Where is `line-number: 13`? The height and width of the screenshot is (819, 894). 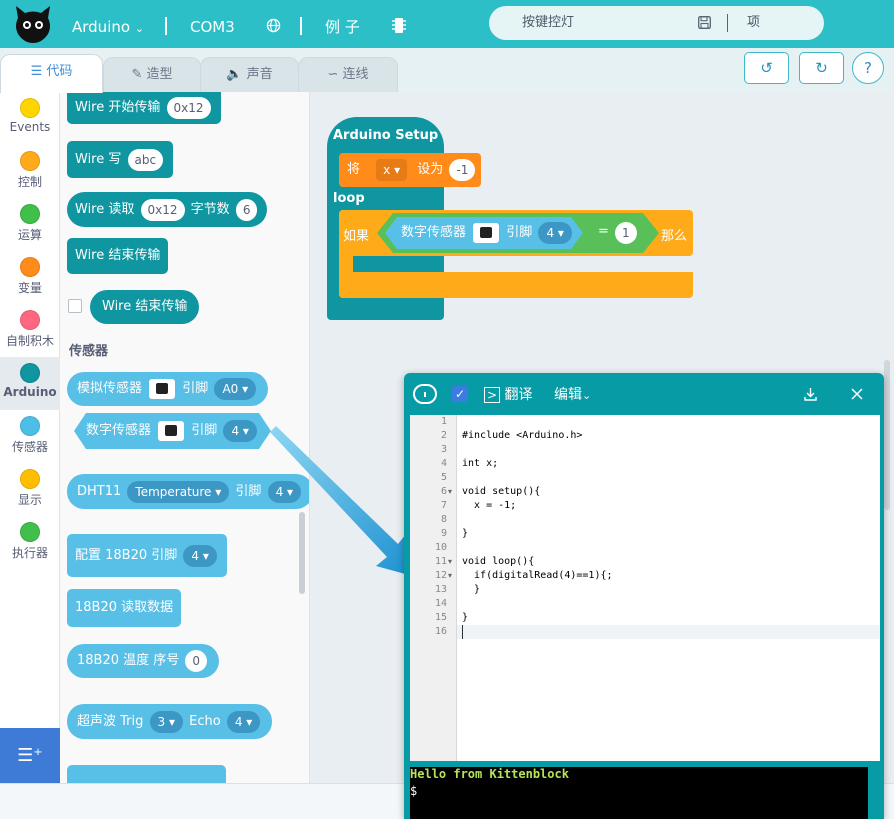
line-number: 13 is located at coordinates (440, 589).